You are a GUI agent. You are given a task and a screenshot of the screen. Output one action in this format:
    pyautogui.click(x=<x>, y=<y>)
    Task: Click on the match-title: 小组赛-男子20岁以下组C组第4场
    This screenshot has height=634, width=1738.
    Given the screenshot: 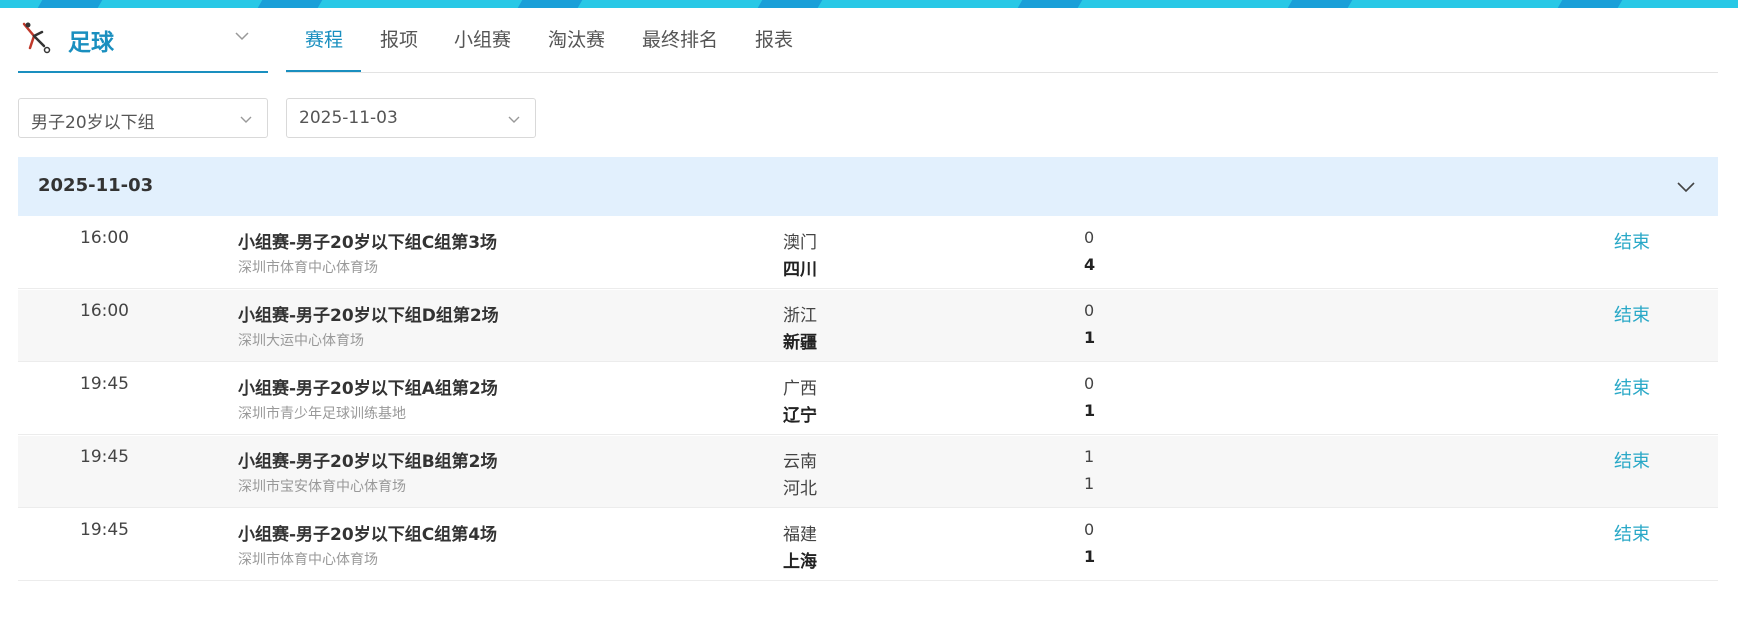 What is the action you would take?
    pyautogui.click(x=368, y=535)
    